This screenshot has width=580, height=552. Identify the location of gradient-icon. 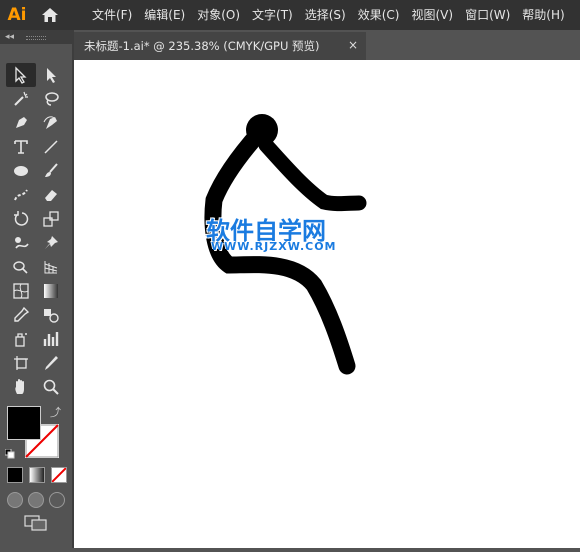
(51, 291).